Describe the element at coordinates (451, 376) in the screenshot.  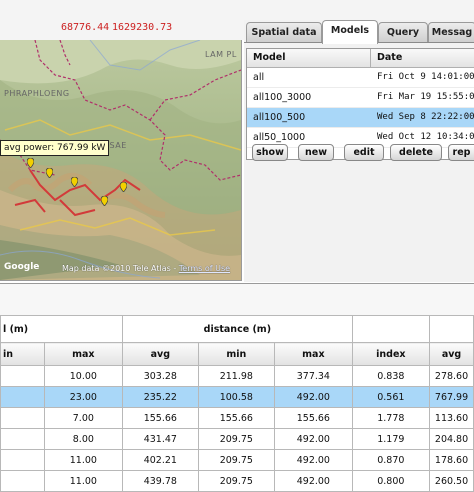
I see `table-cell: 278.60` at that location.